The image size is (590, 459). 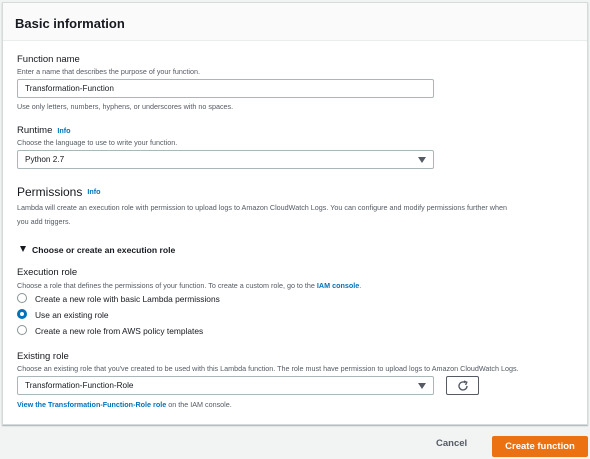 I want to click on execution-role-expander: Choose or create an execution role, so click(x=97, y=250).